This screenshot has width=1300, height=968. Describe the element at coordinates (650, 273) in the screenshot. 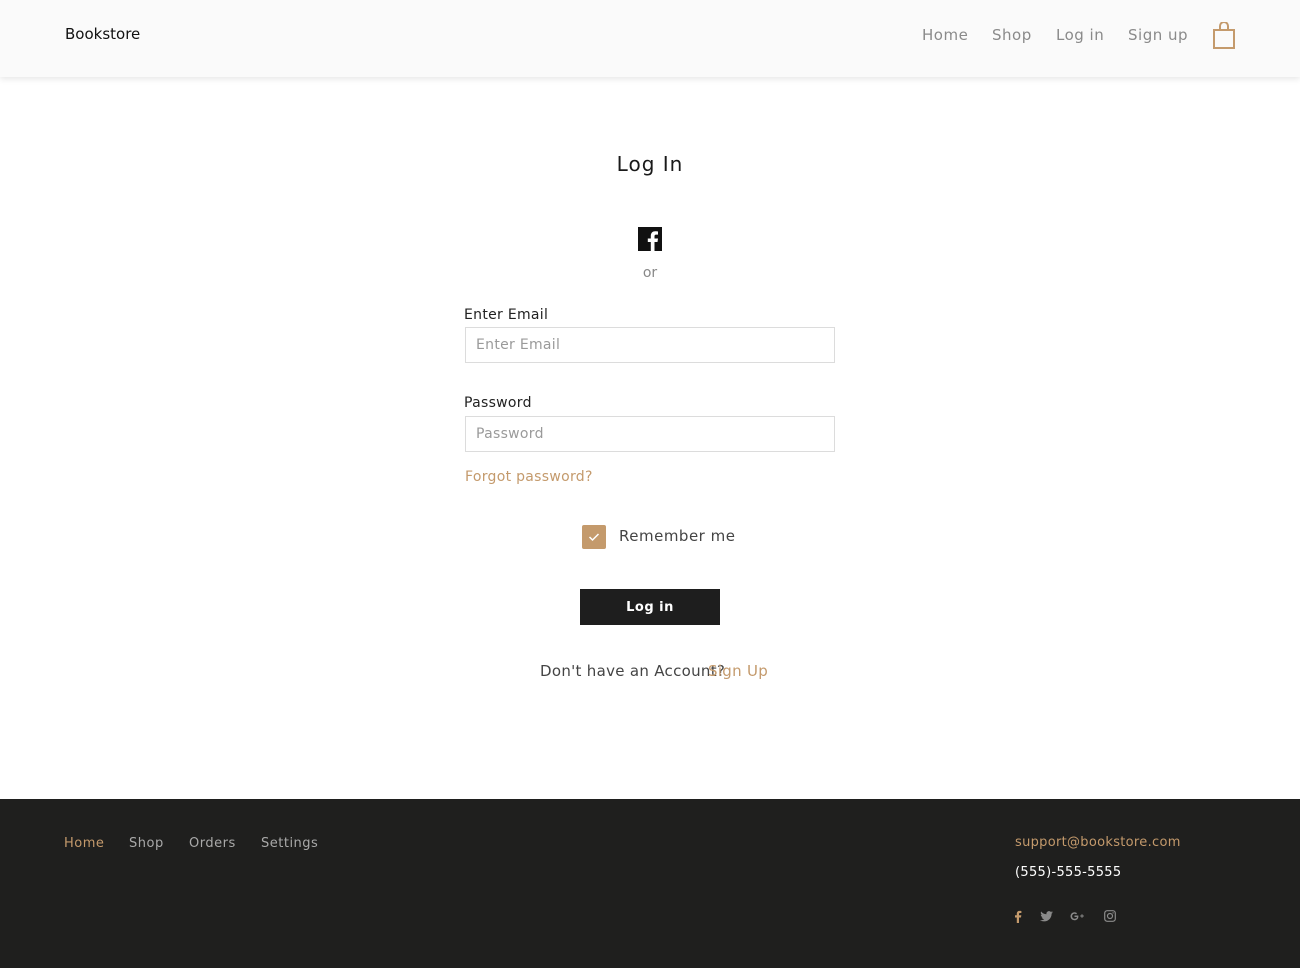

I see `or-divider: or` at that location.